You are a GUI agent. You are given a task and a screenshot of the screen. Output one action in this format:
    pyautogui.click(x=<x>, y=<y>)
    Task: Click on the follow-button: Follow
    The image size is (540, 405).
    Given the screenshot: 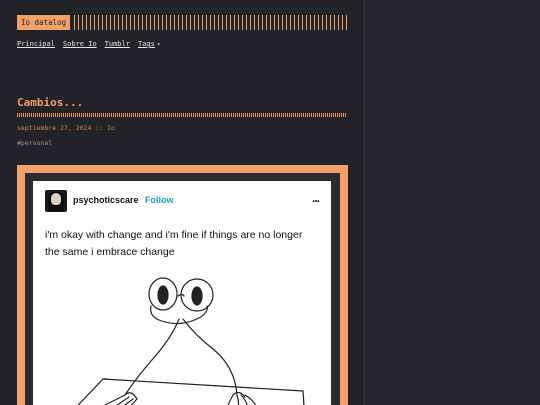 What is the action you would take?
    pyautogui.click(x=159, y=200)
    